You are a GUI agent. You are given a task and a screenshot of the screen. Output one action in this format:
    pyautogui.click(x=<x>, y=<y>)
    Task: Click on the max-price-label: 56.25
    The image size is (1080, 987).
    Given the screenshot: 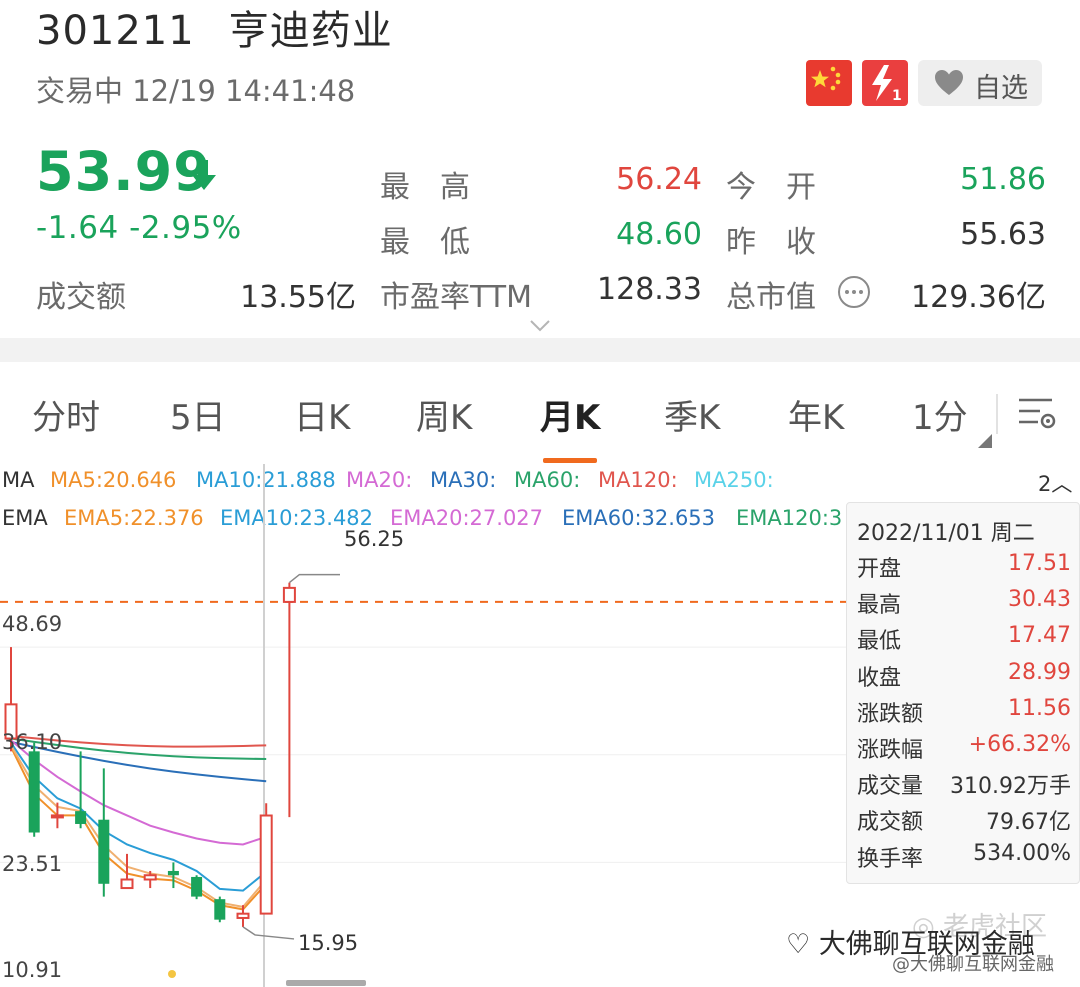 What is the action you would take?
    pyautogui.click(x=374, y=539)
    